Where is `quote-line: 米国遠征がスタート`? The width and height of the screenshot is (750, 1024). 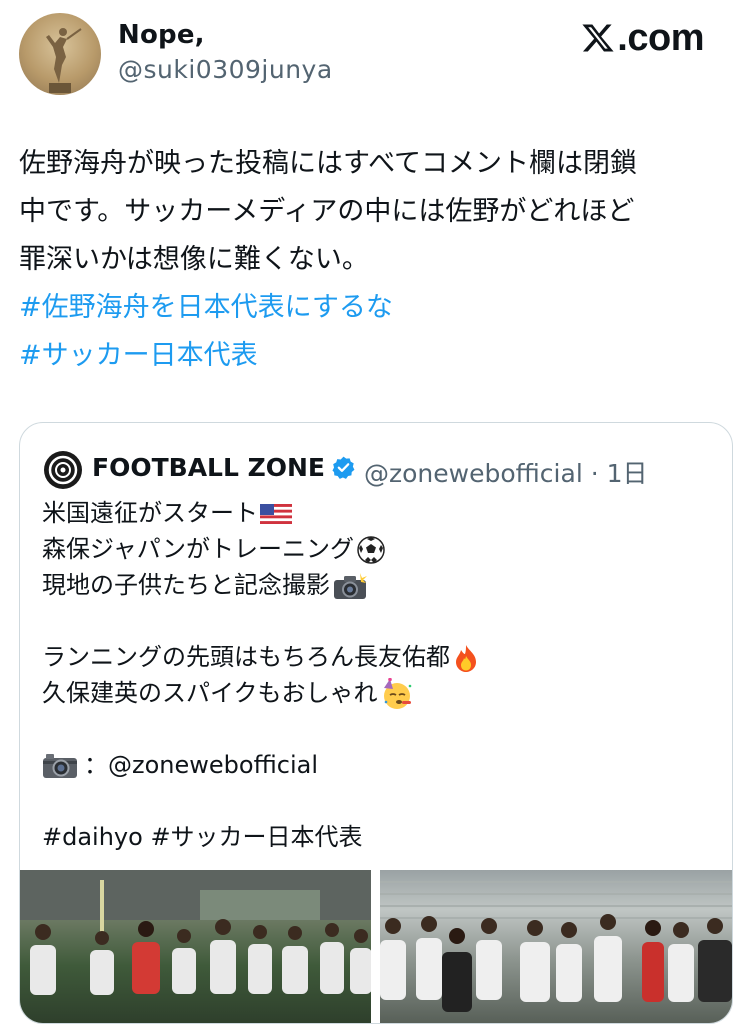 quote-line: 米国遠征がスタート is located at coordinates (377, 513).